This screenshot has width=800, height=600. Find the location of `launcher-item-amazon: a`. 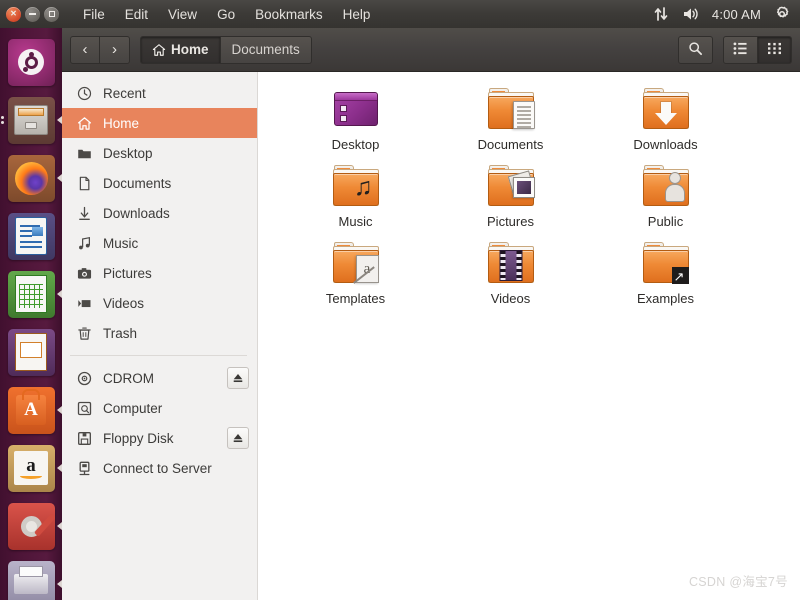

launcher-item-amazon: a is located at coordinates (31, 468).